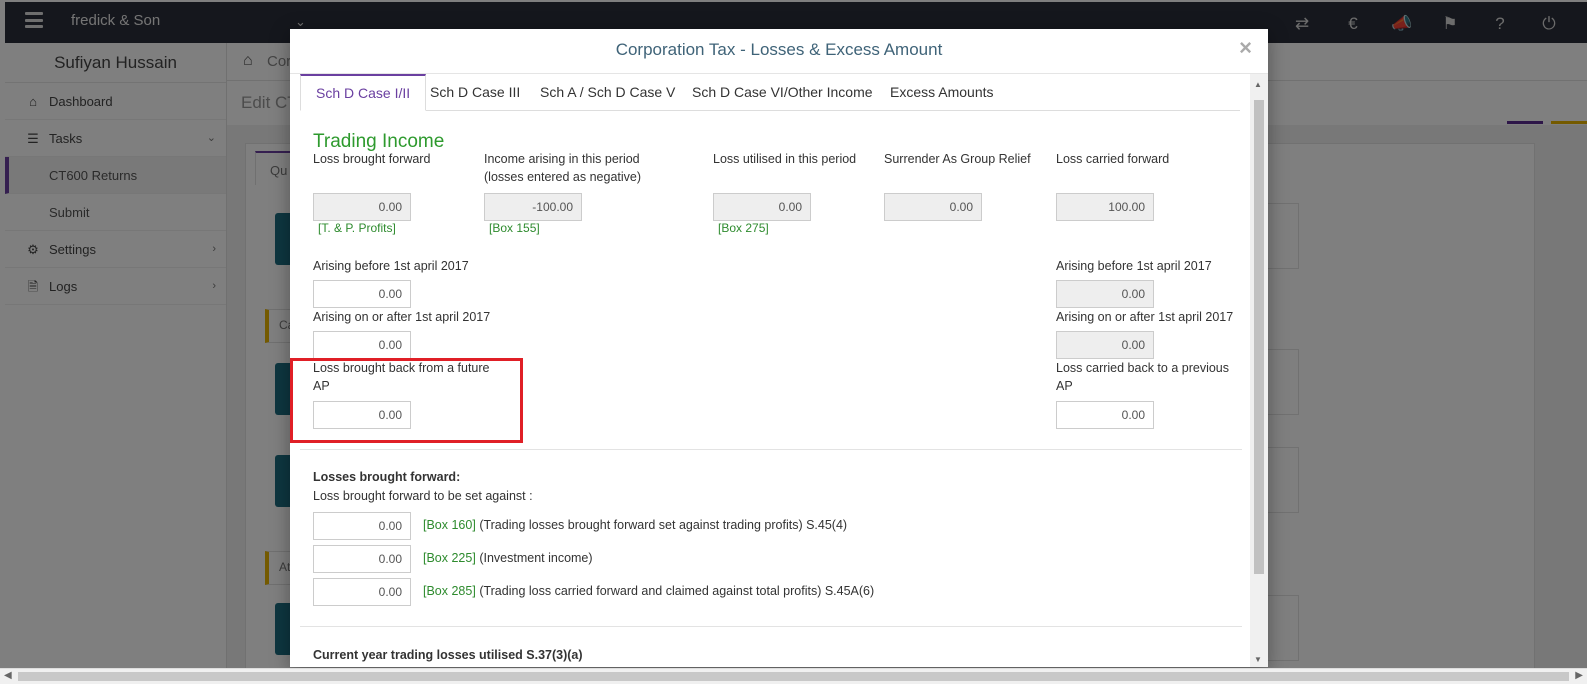 Image resolution: width=1587 pixels, height=684 pixels. What do you see at coordinates (362, 559) in the screenshot?
I see `box-225-field: 0.00` at bounding box center [362, 559].